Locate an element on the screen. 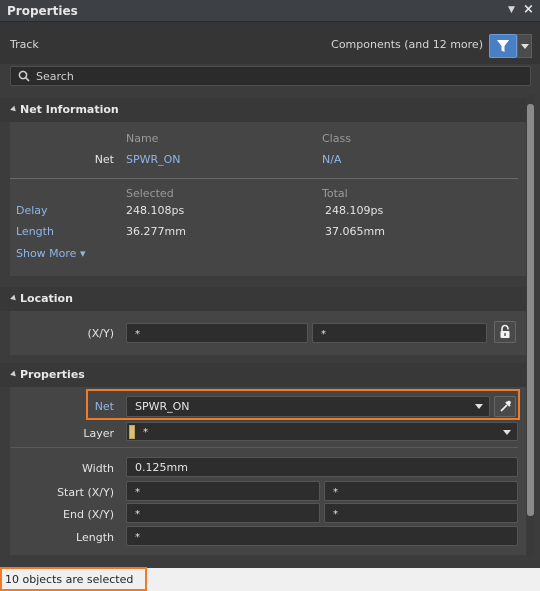 The width and height of the screenshot is (540, 591). search-icon is located at coordinates (24, 76).